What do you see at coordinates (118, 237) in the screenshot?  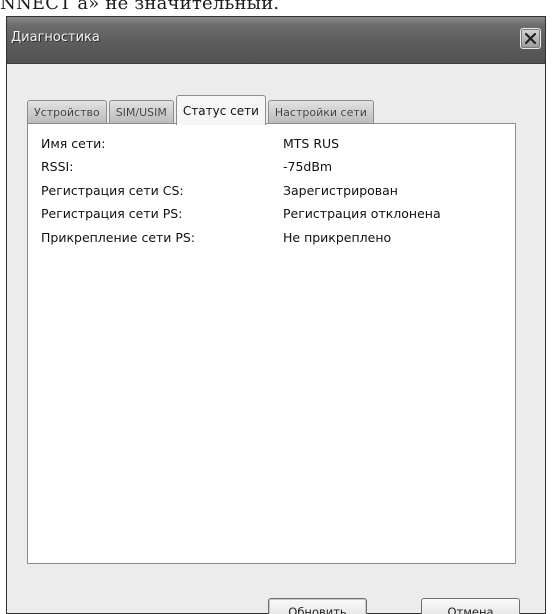 I see `ps-attachment-label: Прикрепление сети PS:` at bounding box center [118, 237].